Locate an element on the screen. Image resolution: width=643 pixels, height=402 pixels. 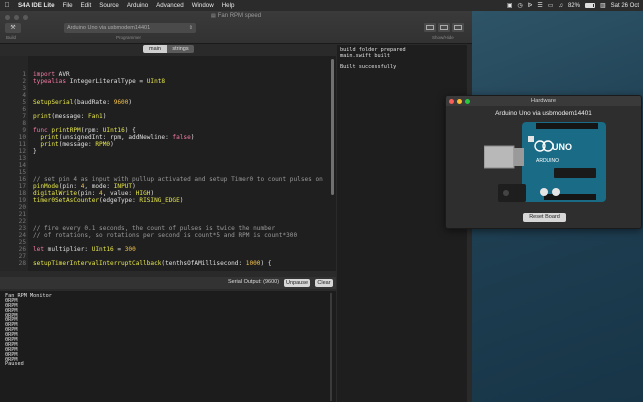
code-token: (edgeType: is located at coordinates (119, 200).